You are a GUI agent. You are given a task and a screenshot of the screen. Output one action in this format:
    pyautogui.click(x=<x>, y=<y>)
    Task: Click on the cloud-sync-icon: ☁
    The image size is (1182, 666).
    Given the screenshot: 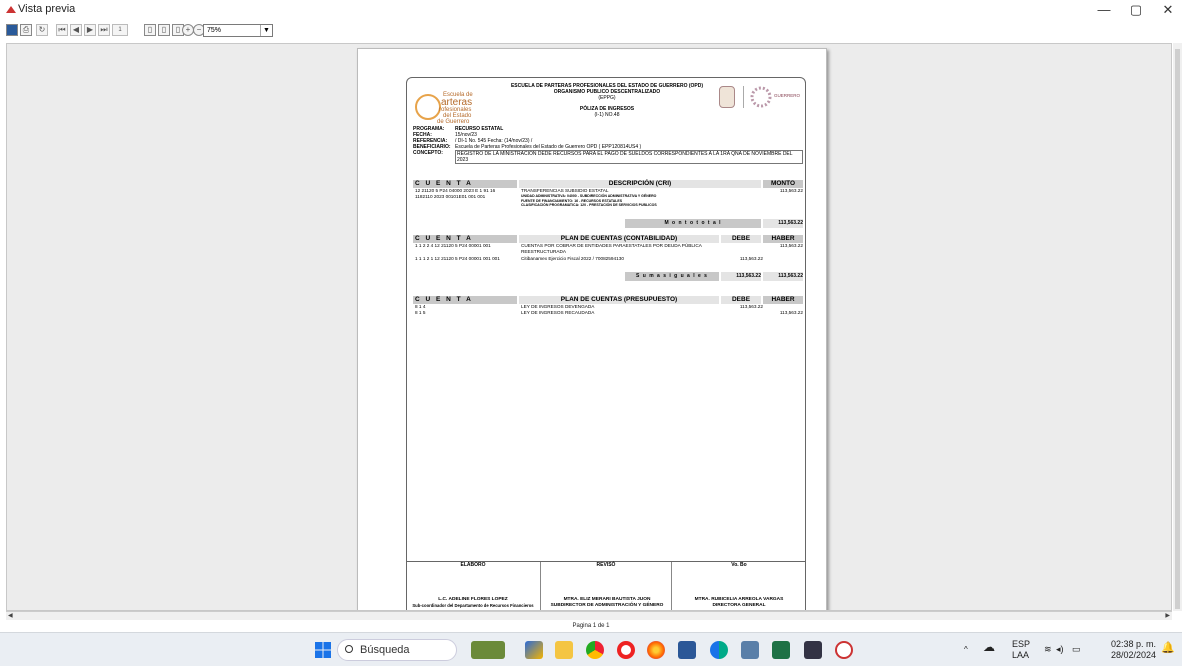 What is the action you would take?
    pyautogui.click(x=989, y=647)
    